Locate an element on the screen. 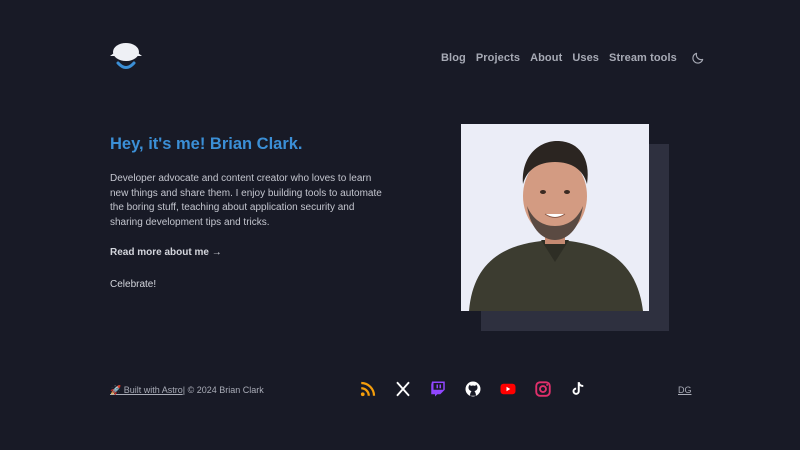 The height and width of the screenshot is (450, 800). hero-title: Hey, it's me! Brian Clark. is located at coordinates (206, 144).